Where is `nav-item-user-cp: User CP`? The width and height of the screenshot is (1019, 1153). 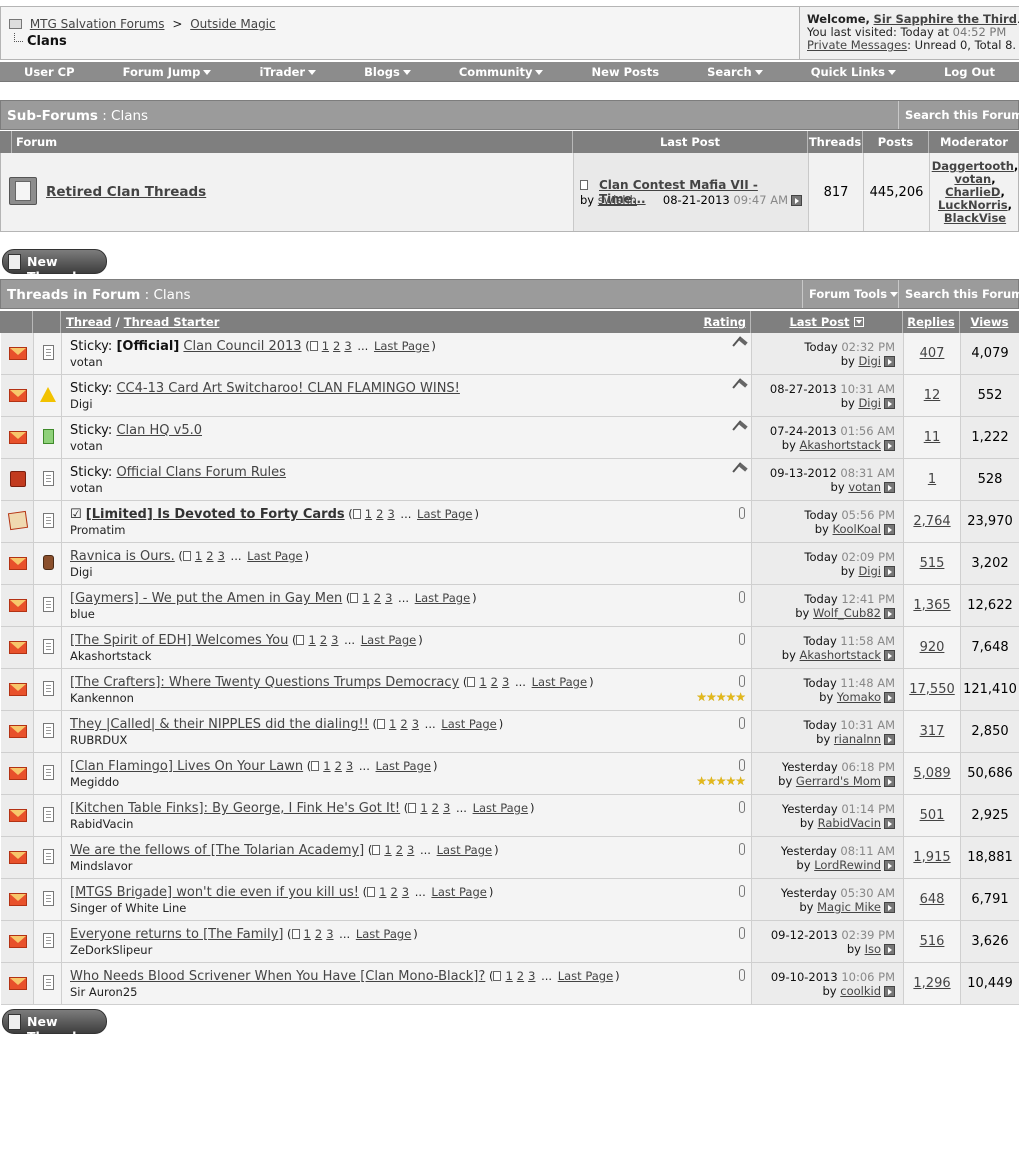
nav-item-user-cp: User CP is located at coordinates (49, 72).